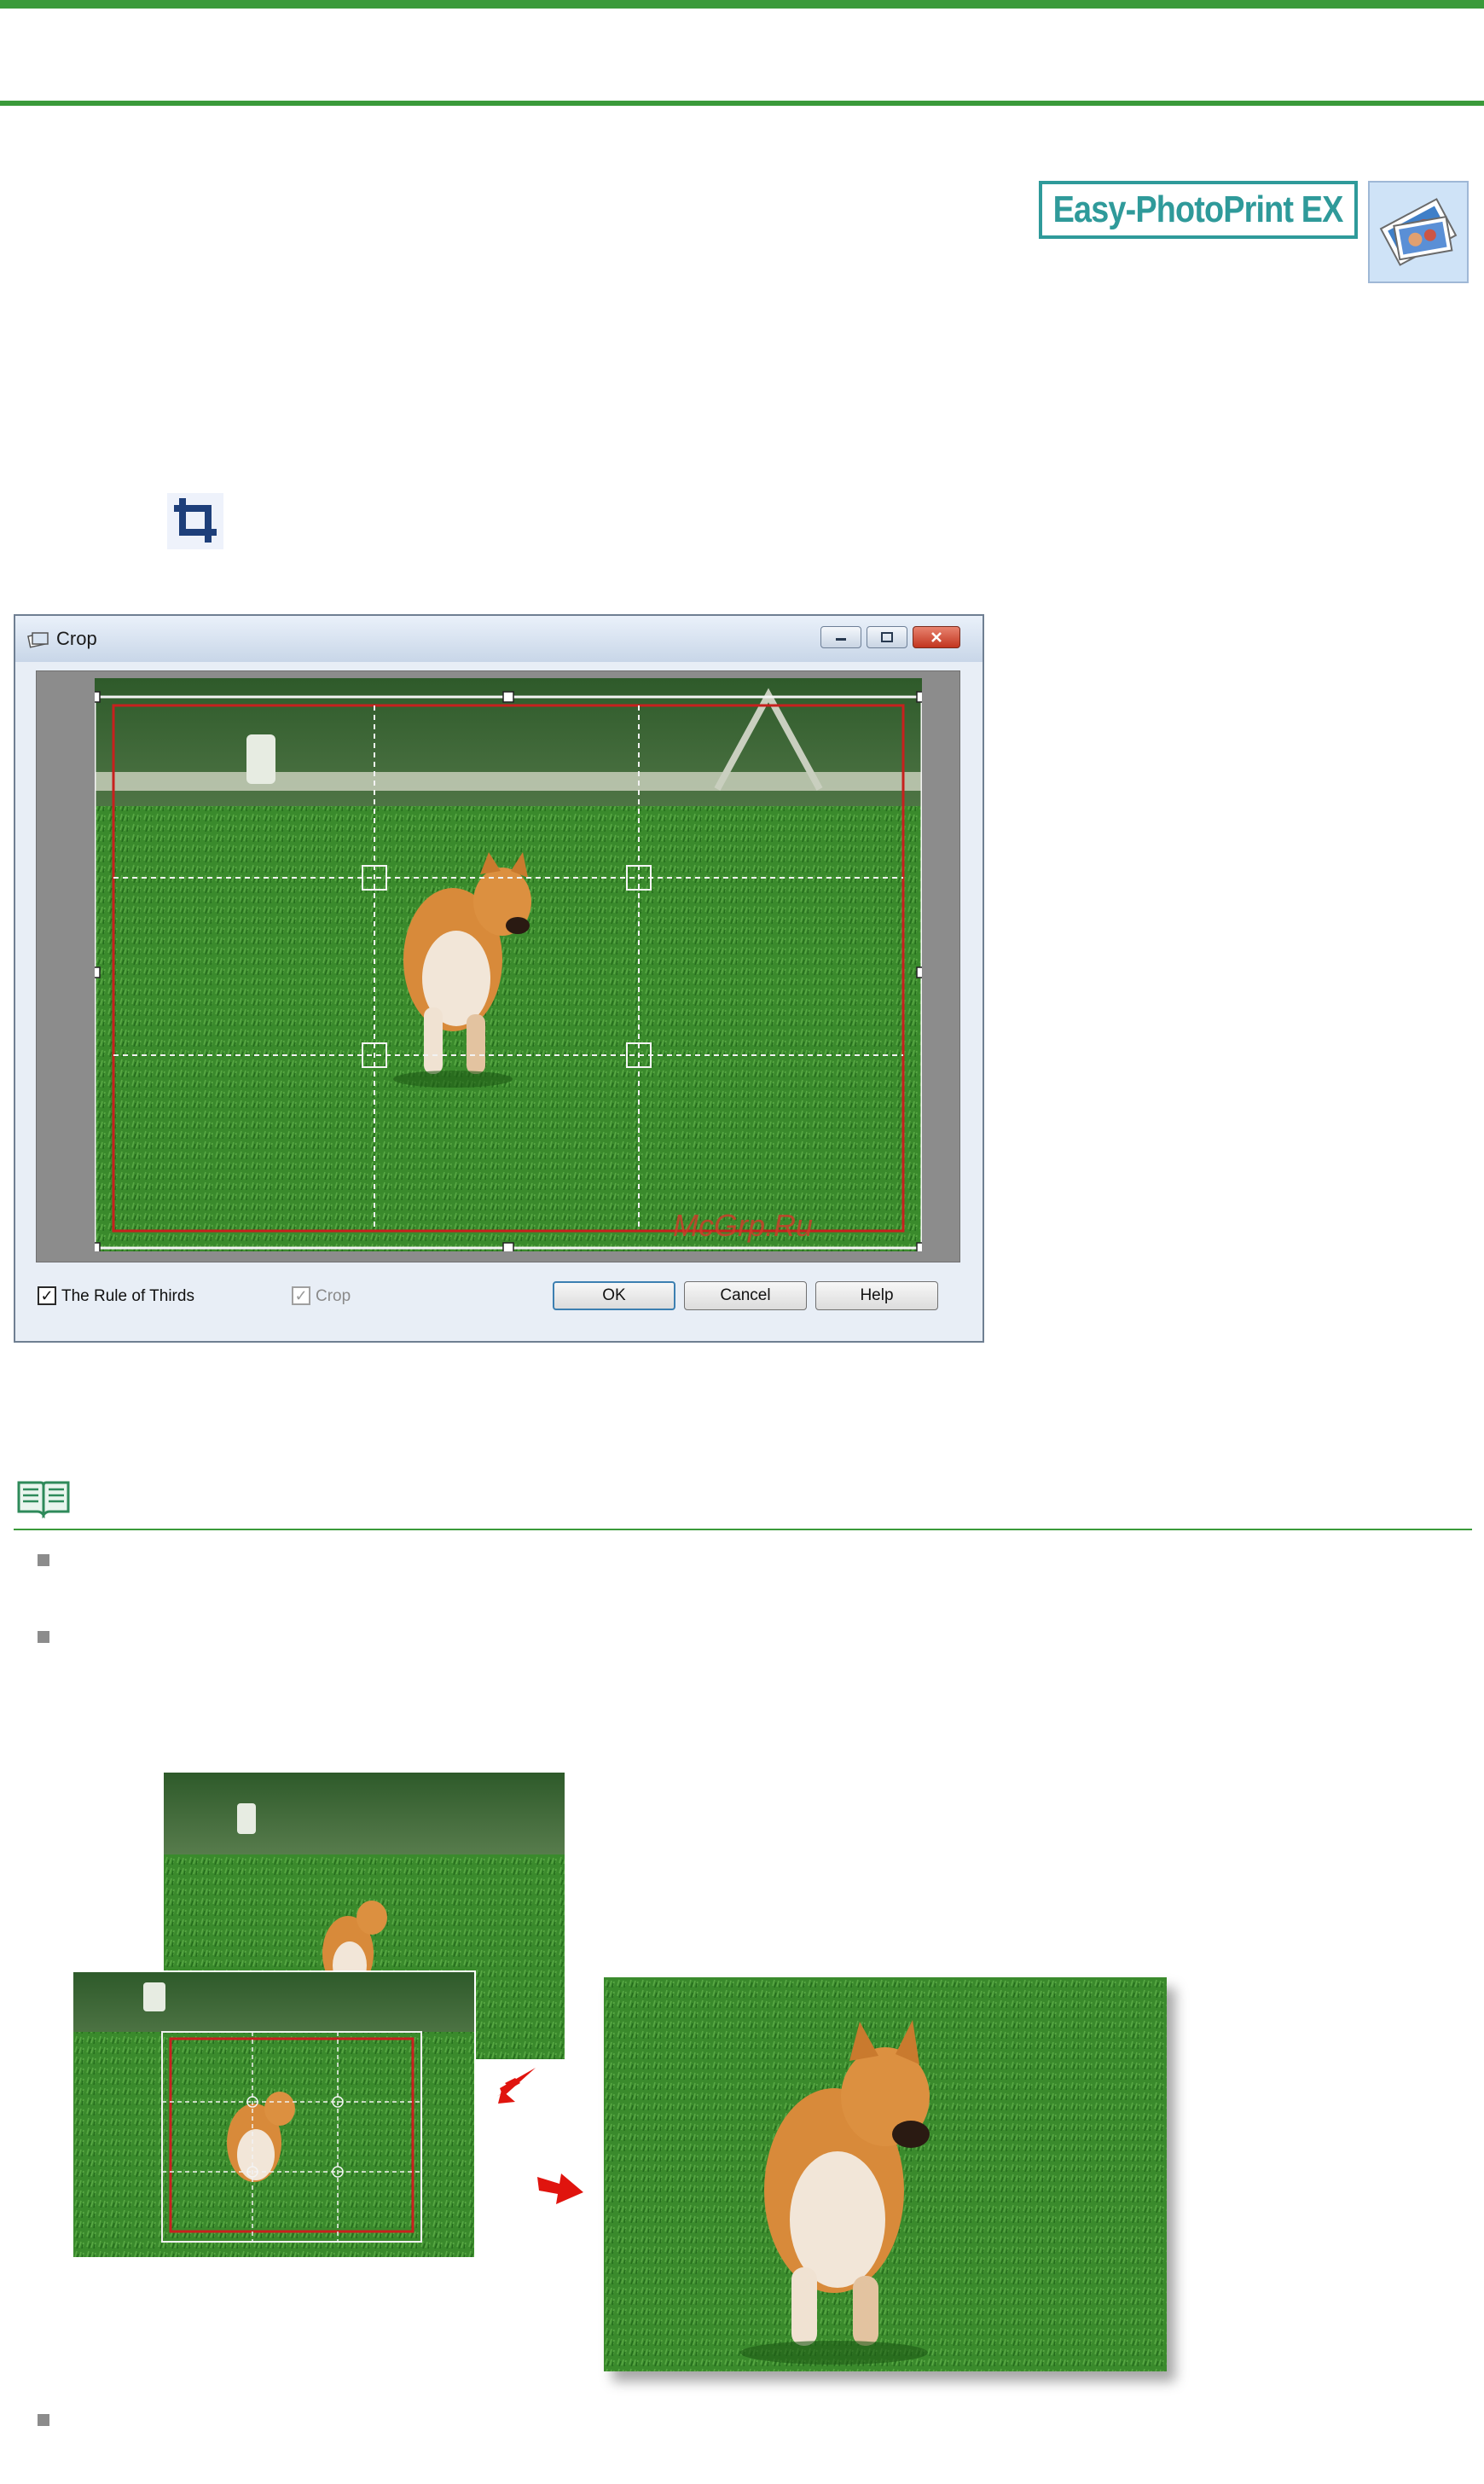 This screenshot has height=2484, width=1484. Describe the element at coordinates (333, 1296) in the screenshot. I see `crop-checkbox-label: Crop` at that location.